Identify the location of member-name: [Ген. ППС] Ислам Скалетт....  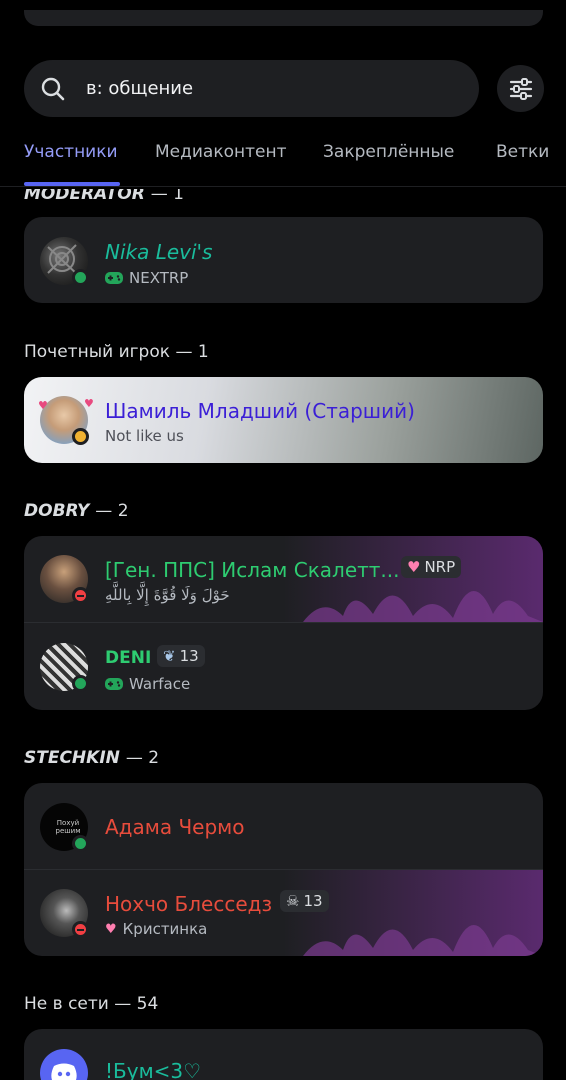
(252, 570).